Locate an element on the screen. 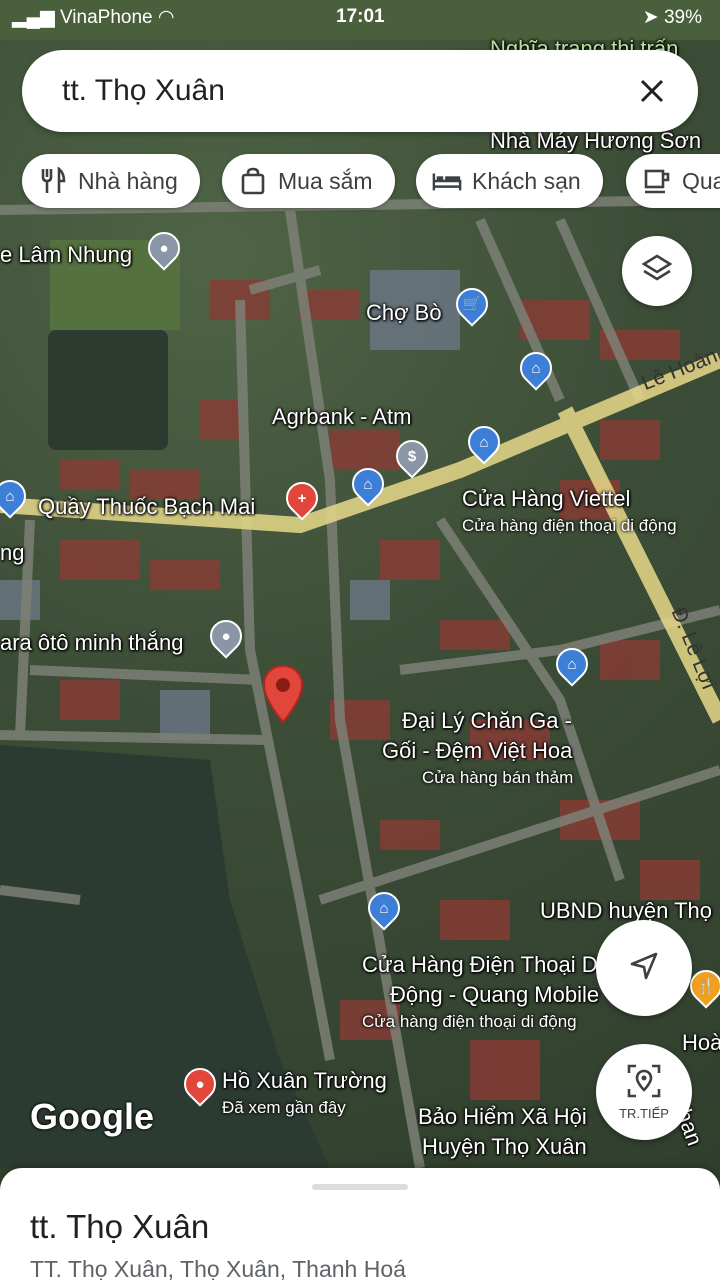 The width and height of the screenshot is (720, 1280). carrier-name: ▂▄▆ VinaPhone ◠ is located at coordinates (93, 17).